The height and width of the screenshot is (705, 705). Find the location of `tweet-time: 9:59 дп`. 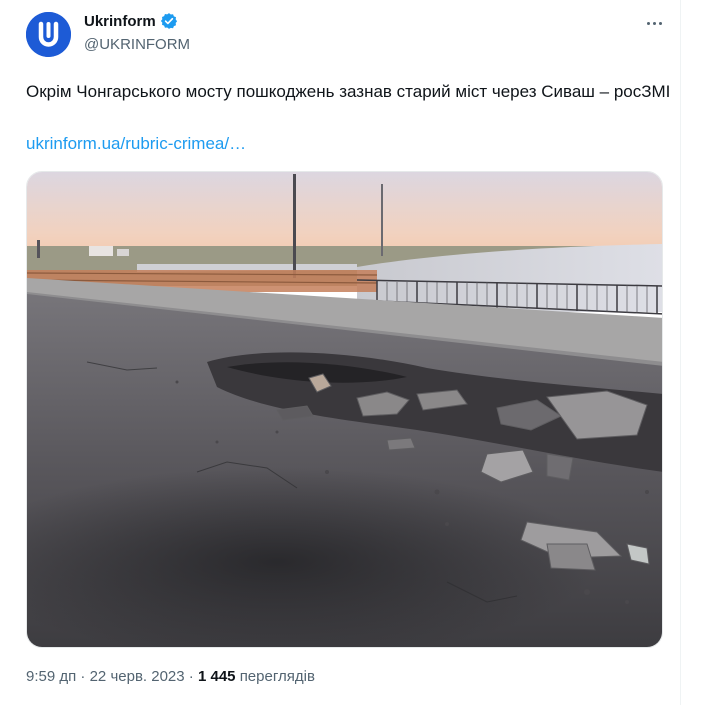

tweet-time: 9:59 дп is located at coordinates (51, 676).